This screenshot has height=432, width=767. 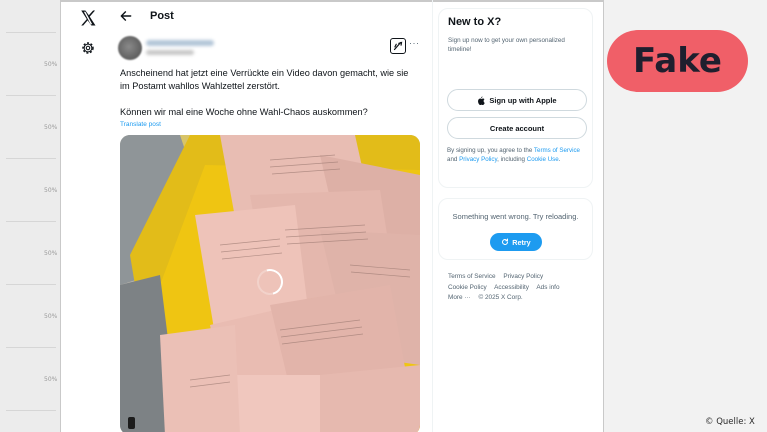 I want to click on page-title: Post, so click(x=162, y=16).